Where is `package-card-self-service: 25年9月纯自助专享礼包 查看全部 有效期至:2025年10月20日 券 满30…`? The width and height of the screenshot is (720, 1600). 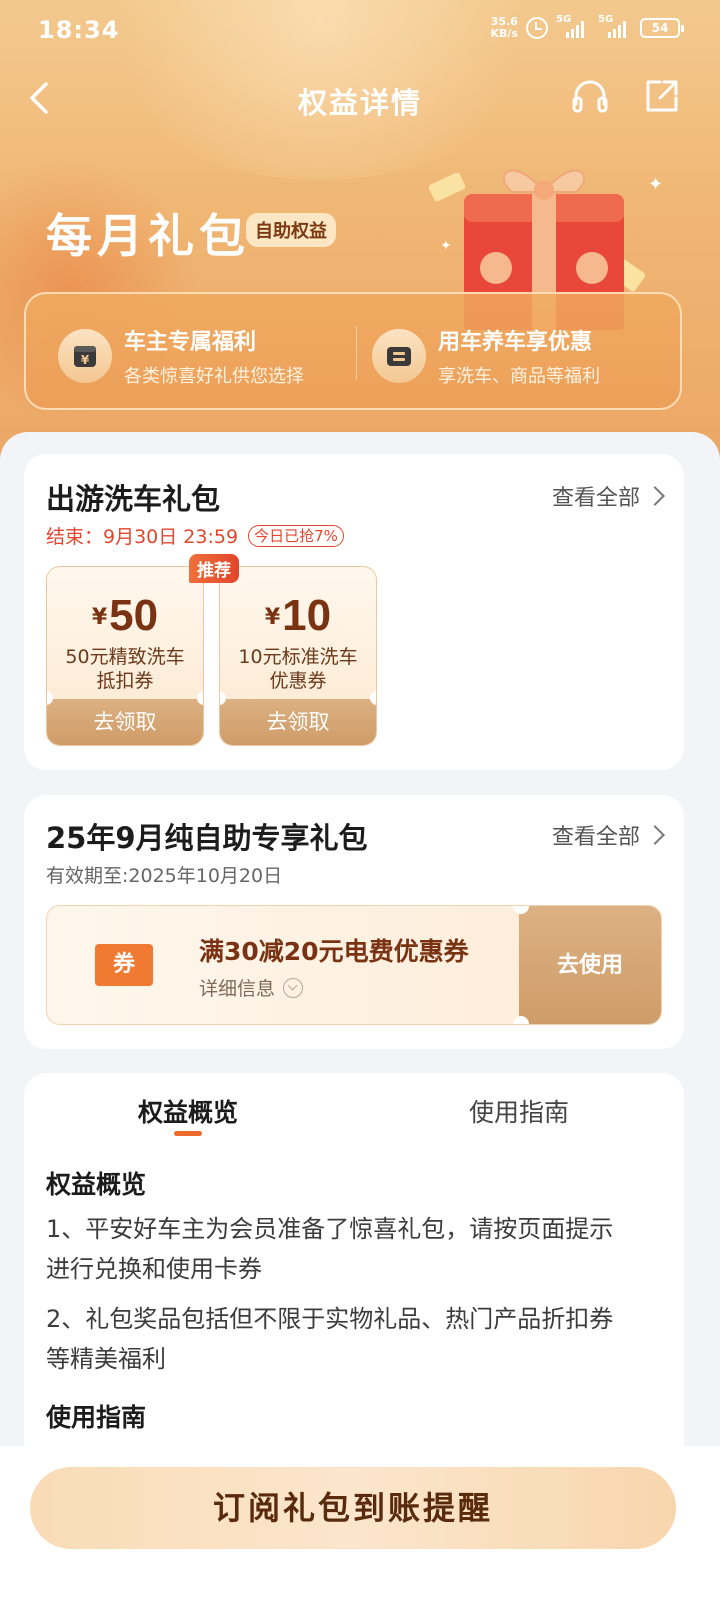
package-card-self-service: 25年9月纯自助专享礼包 查看全部 有效期至:2025年10月20日 券 满30… is located at coordinates (354, 922).